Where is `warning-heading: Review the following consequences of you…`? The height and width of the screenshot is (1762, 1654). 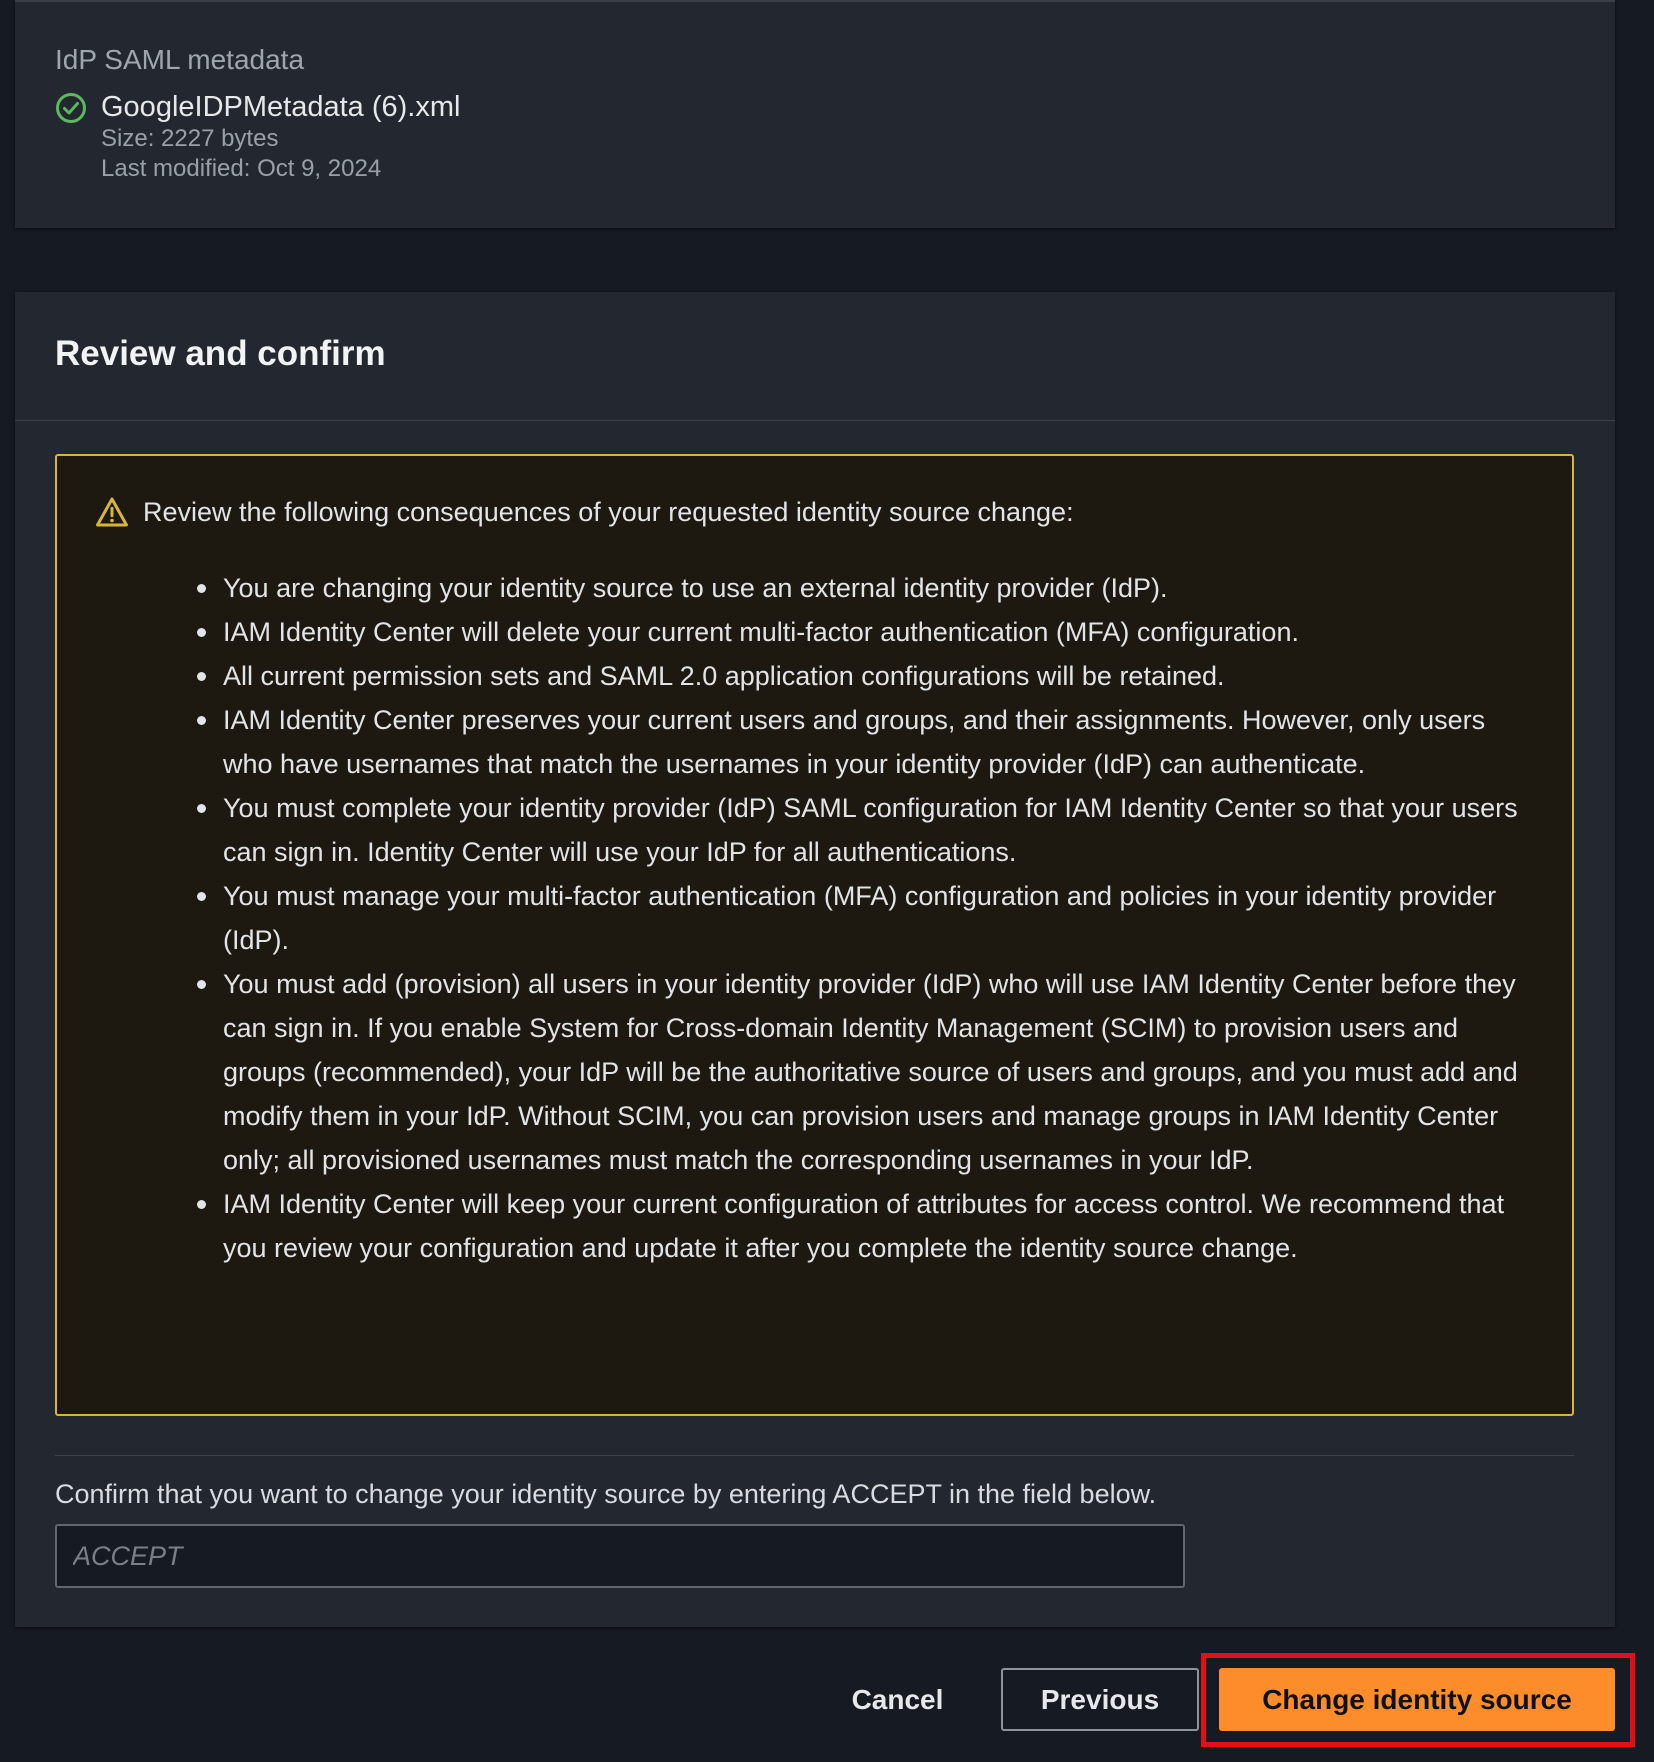 warning-heading: Review the following consequences of you… is located at coordinates (584, 512).